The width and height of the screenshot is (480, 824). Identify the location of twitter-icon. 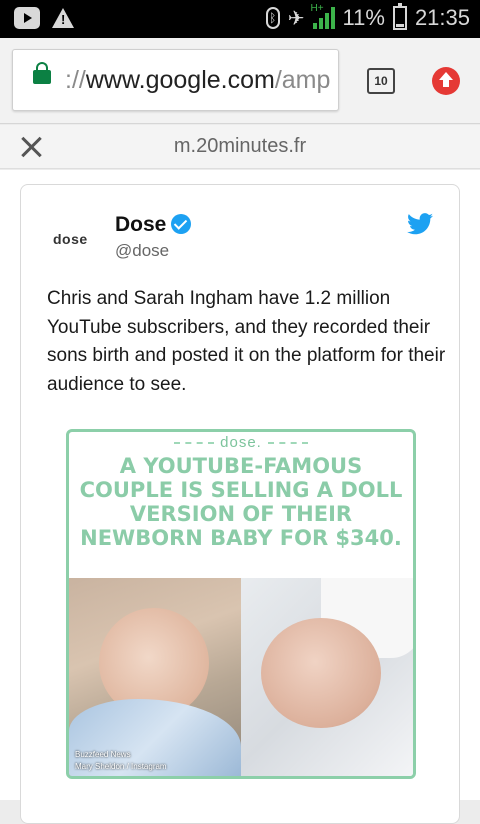
(420, 224).